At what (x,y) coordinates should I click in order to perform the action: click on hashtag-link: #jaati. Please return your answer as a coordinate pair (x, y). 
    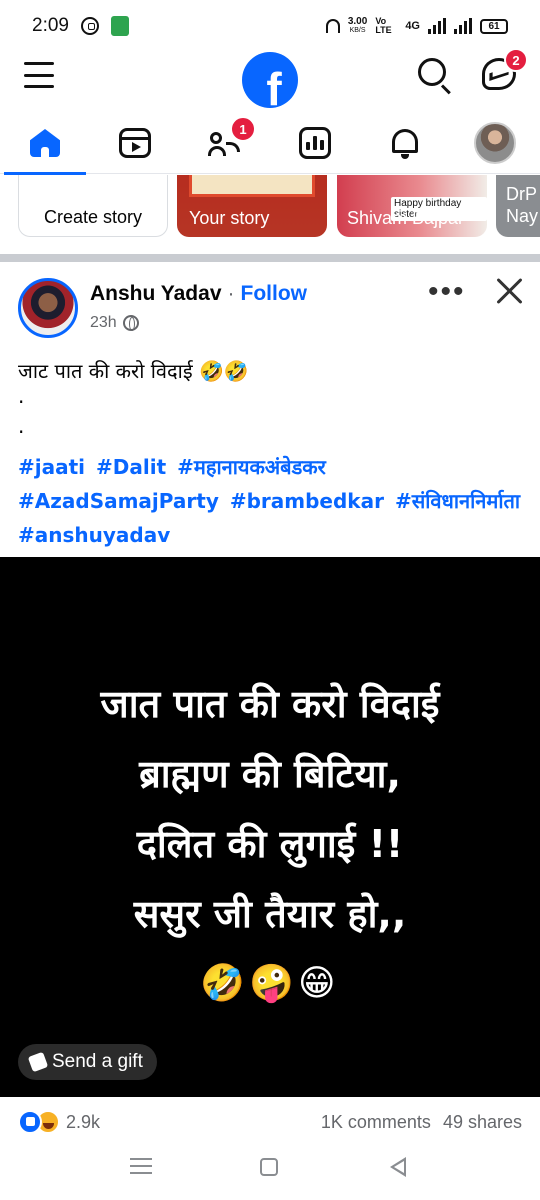
    Looking at the image, I should click on (51, 467).